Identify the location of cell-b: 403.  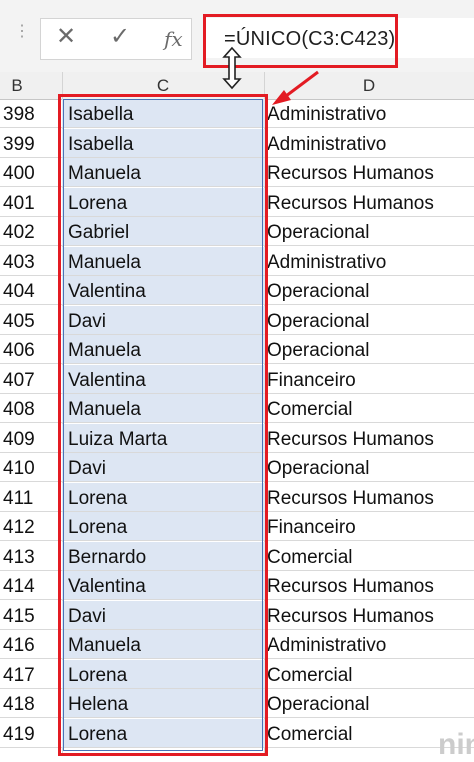
(18, 261).